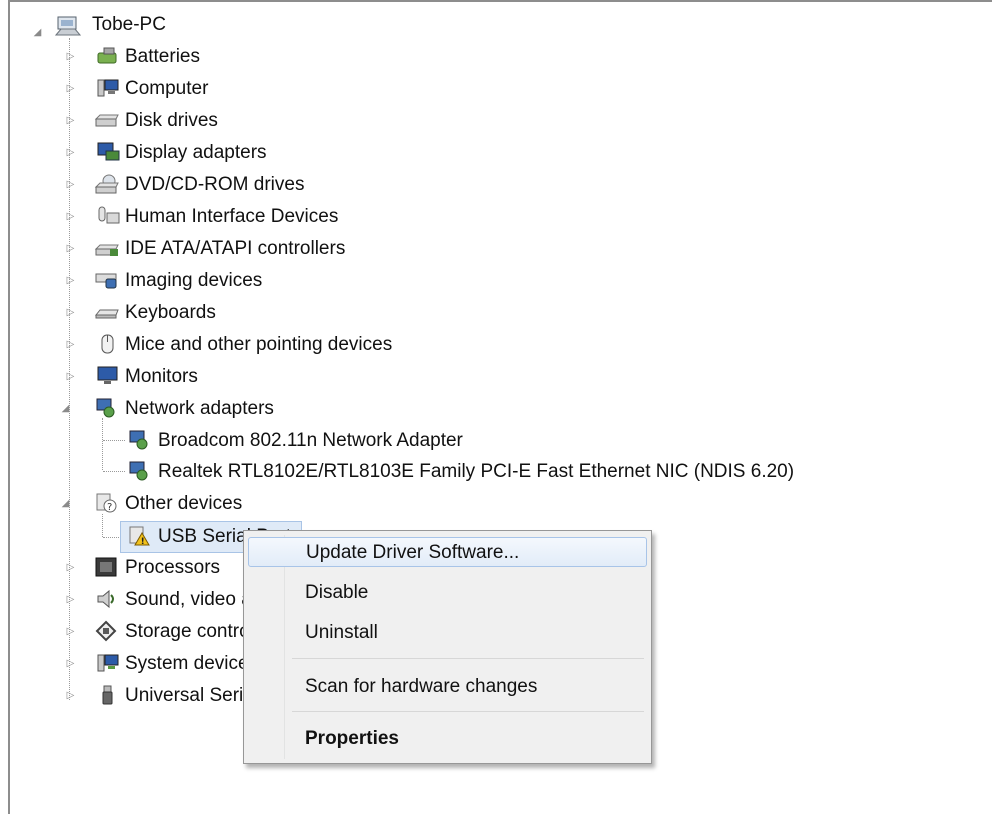 The image size is (992, 814). What do you see at coordinates (129, 24) in the screenshot?
I see `tree-root-label: Tobe-PC` at bounding box center [129, 24].